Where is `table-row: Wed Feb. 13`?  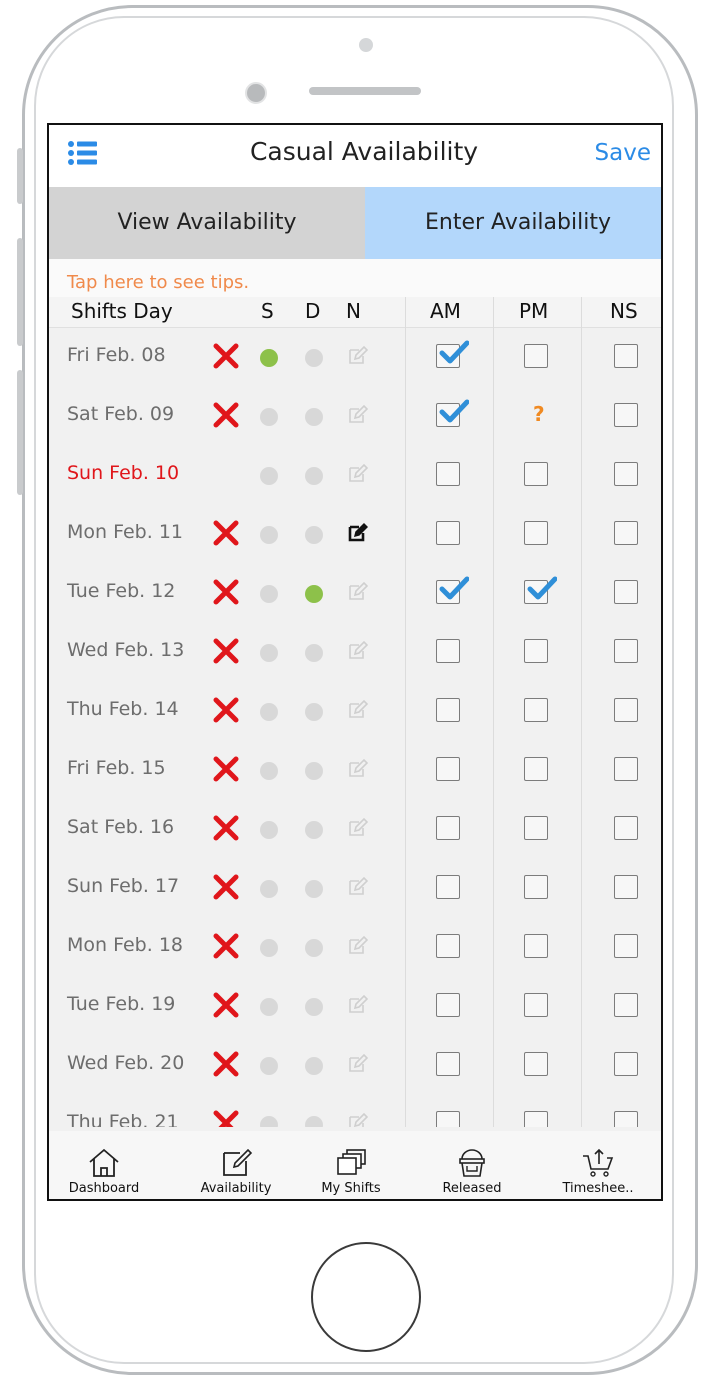 table-row: Wed Feb. 13 is located at coordinates (355, 651).